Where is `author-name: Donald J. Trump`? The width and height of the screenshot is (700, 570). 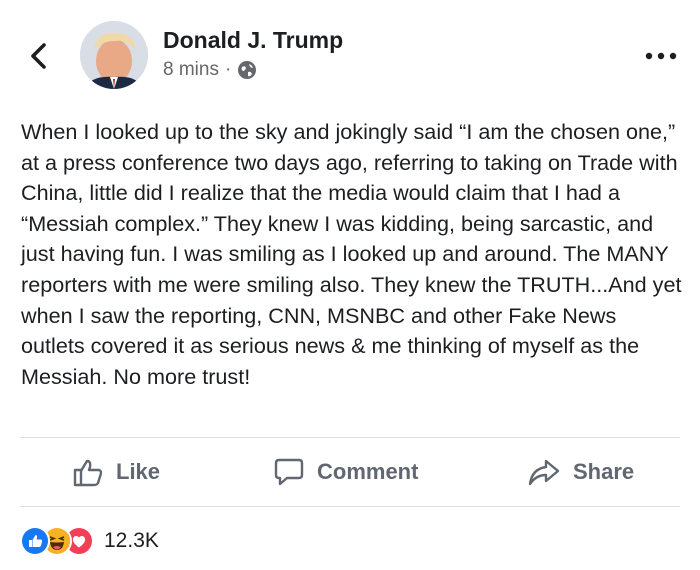
author-name: Donald J. Trump is located at coordinates (253, 40).